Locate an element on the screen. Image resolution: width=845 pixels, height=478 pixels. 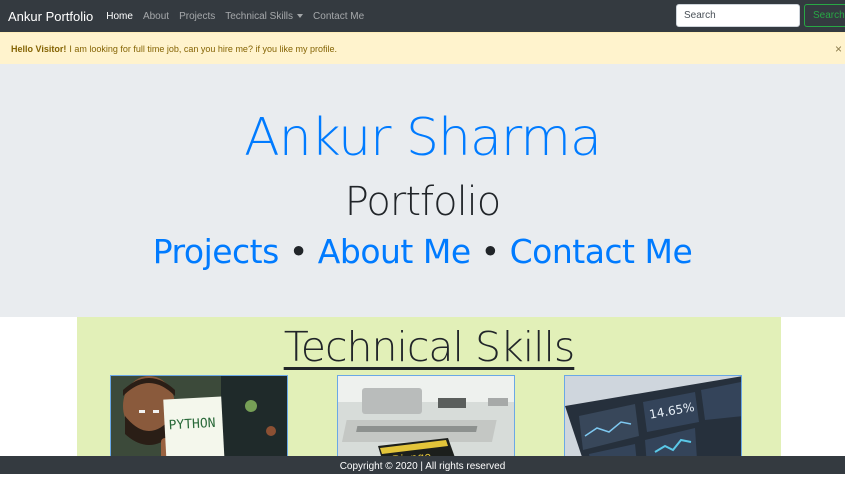
nav-technical-skills-dropdown: Technical Skills is located at coordinates (264, 16).